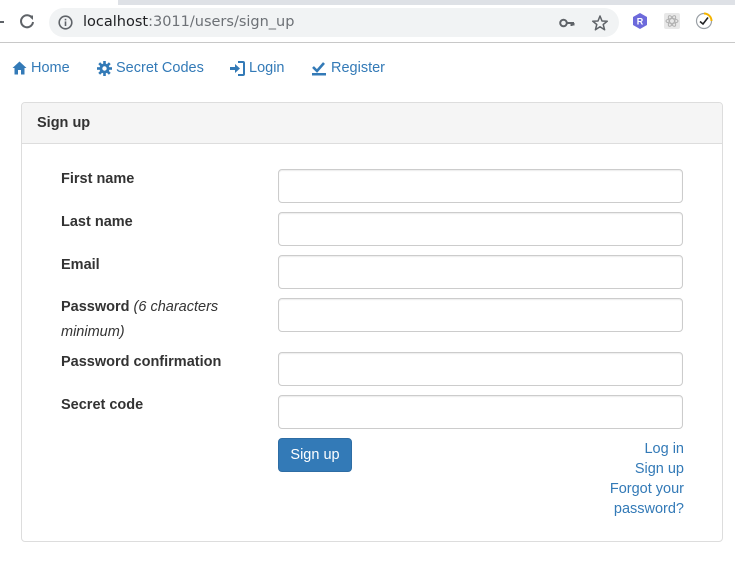 The image size is (735, 562). I want to click on password-confirmation-label: Password confirmation, so click(141, 362).